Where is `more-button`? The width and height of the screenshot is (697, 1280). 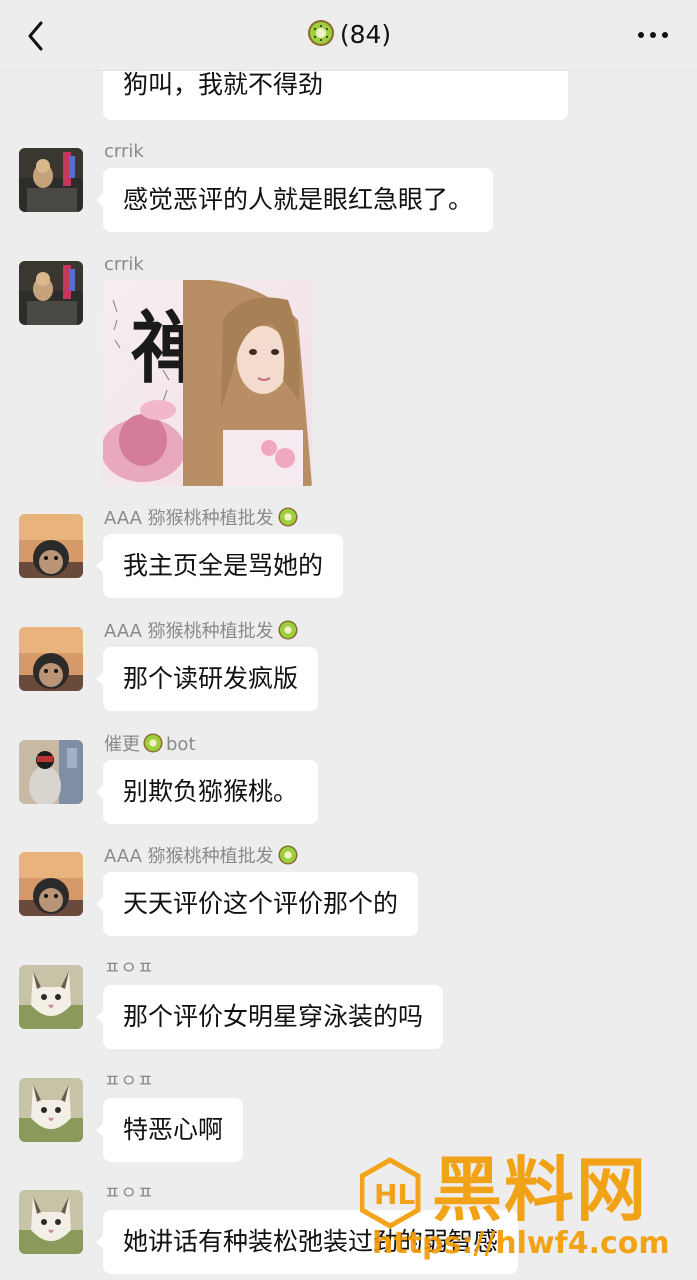 more-button is located at coordinates (653, 35).